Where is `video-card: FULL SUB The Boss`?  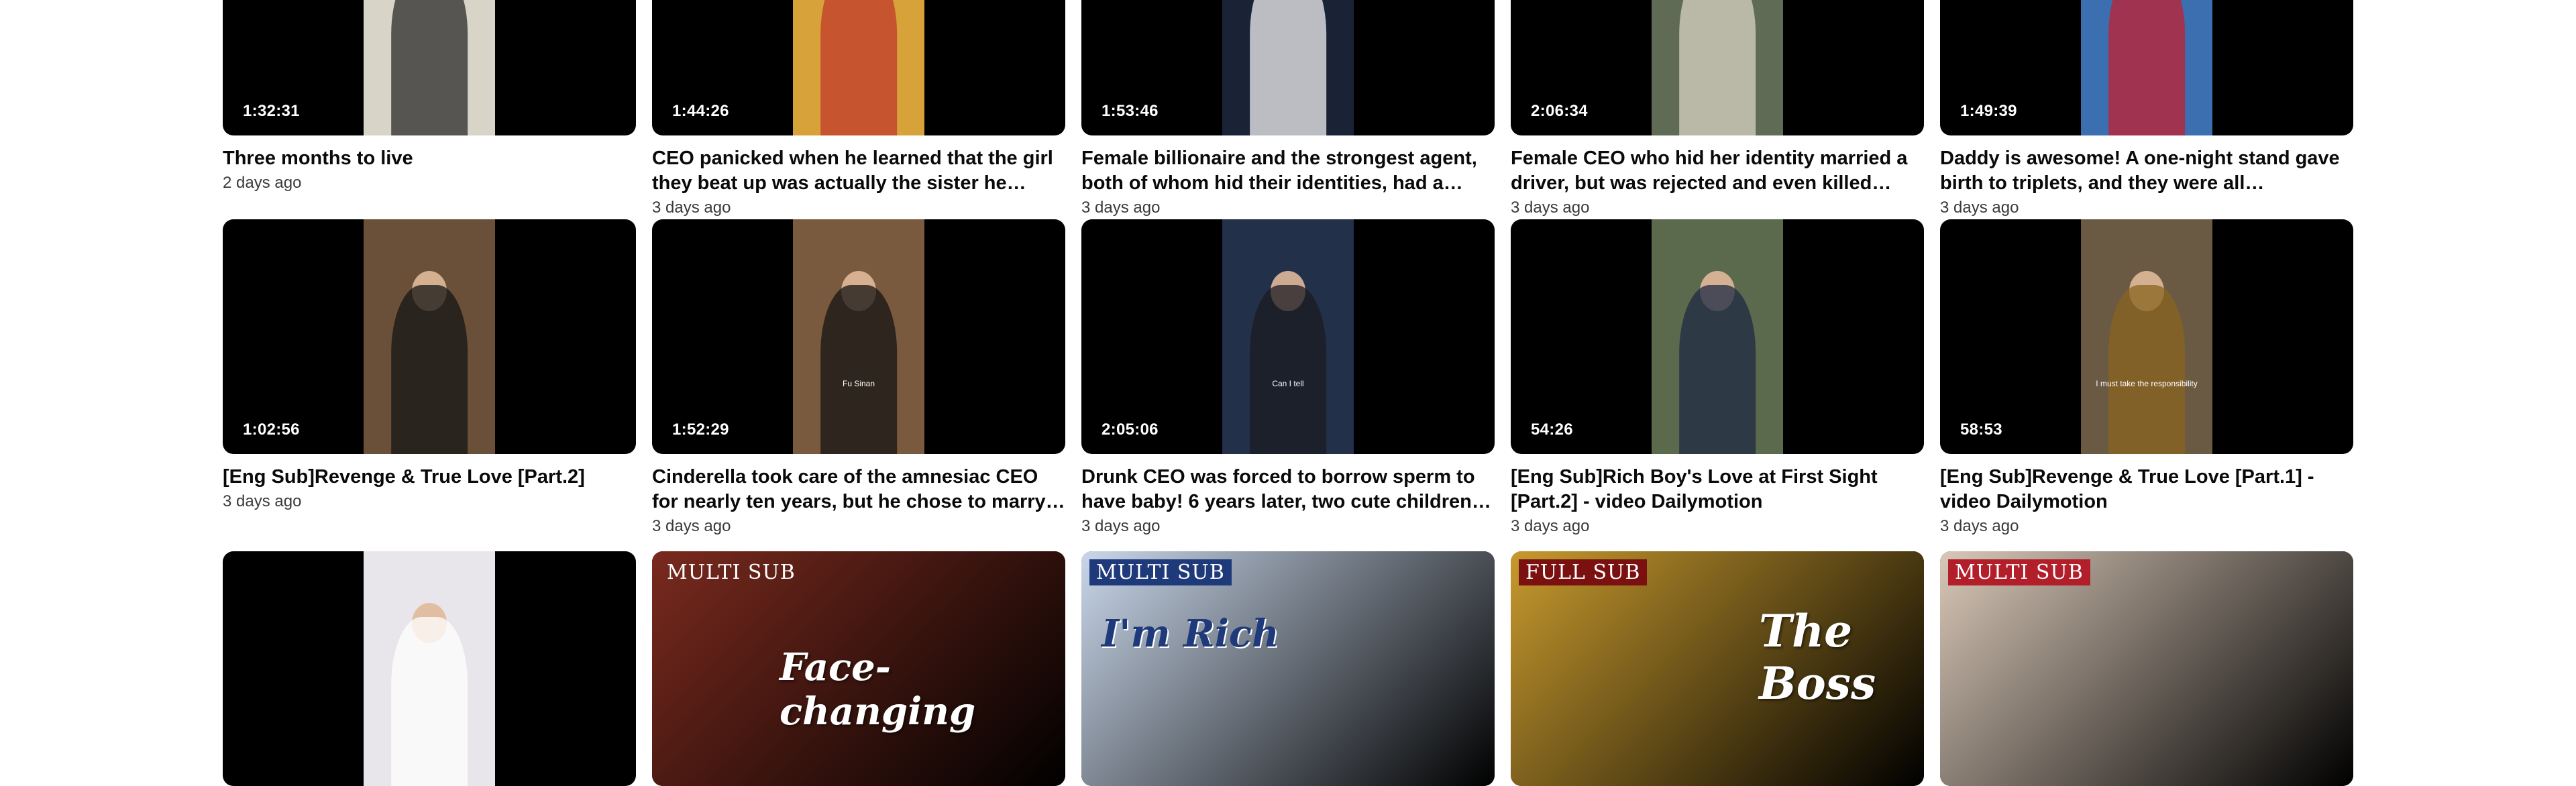 video-card: FULL SUB The Boss is located at coordinates (1717, 668).